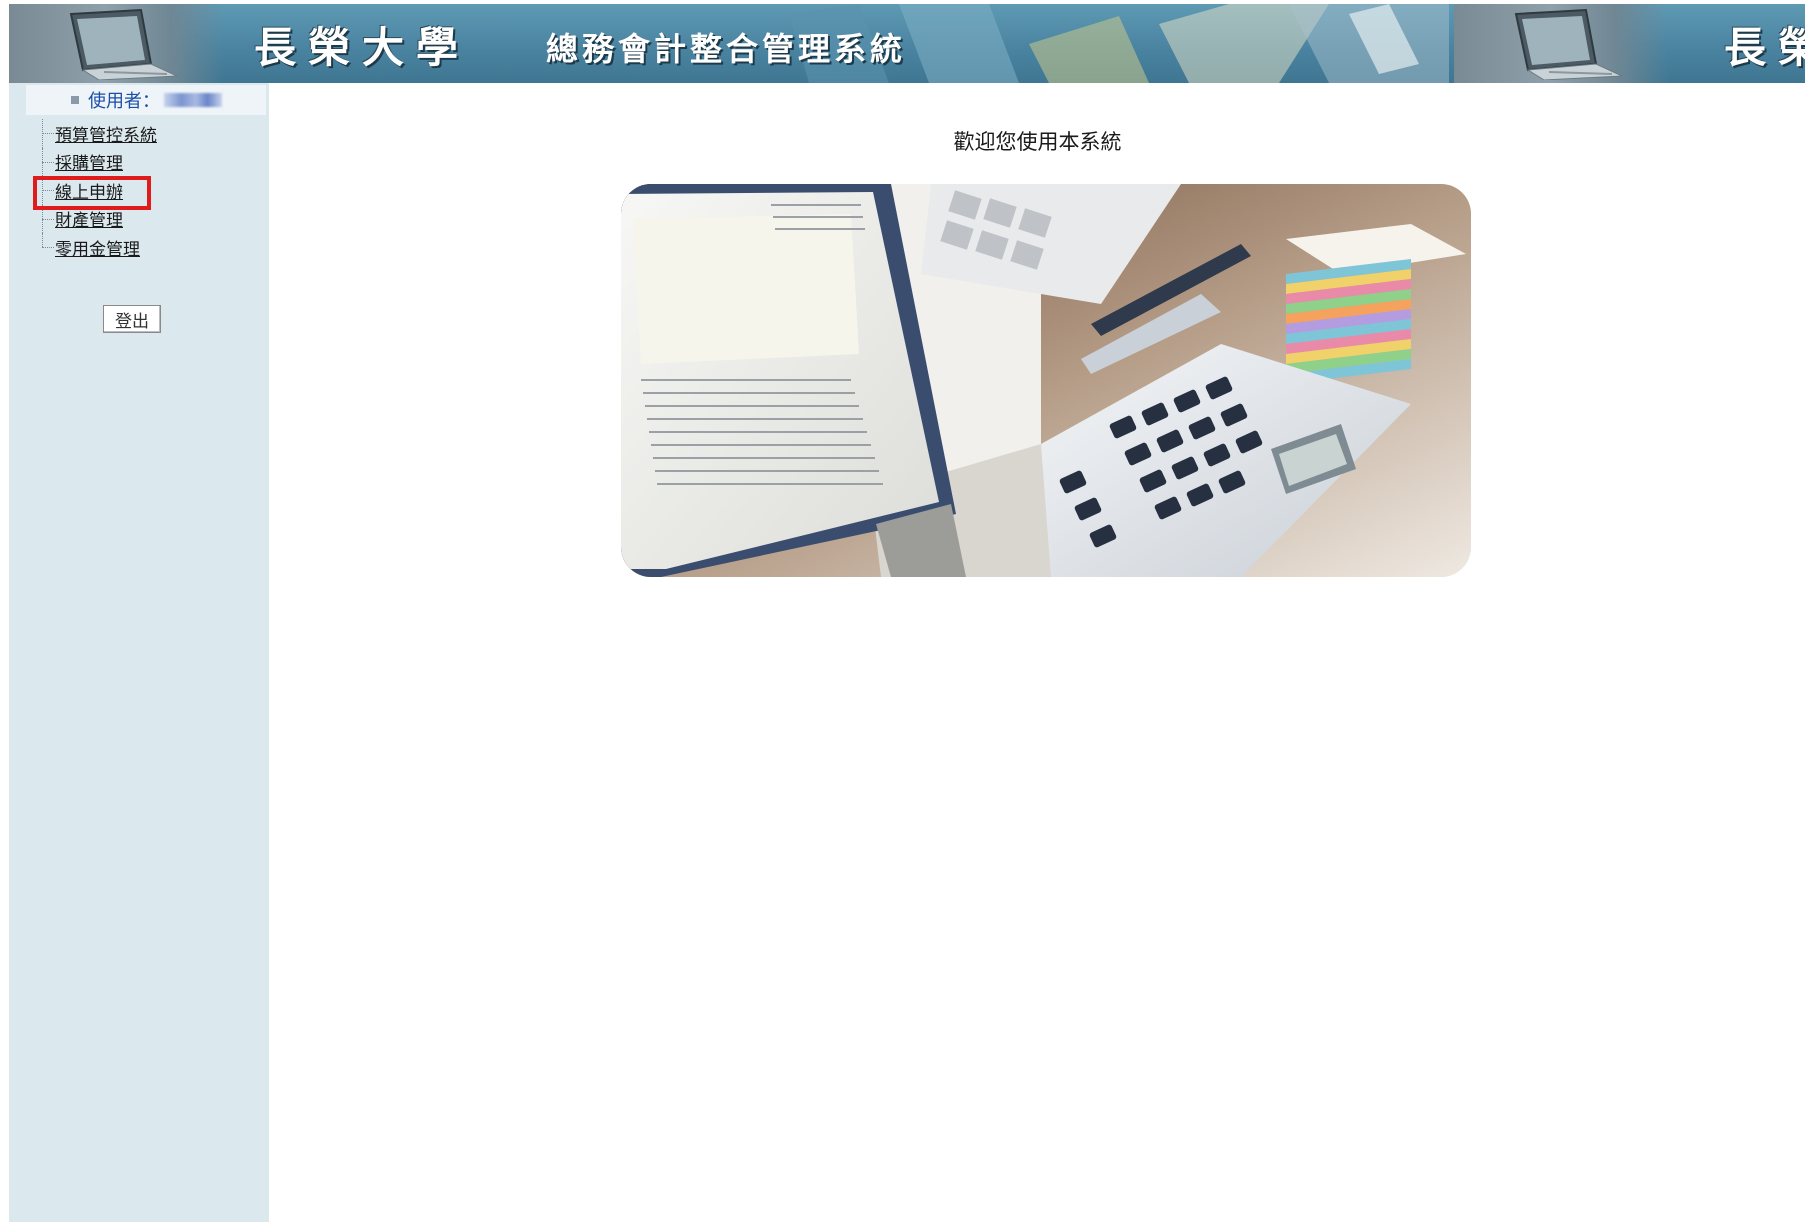 This screenshot has height=1222, width=1805. What do you see at coordinates (150, 218) in the screenshot?
I see `menu-item-property: 財產管理` at bounding box center [150, 218].